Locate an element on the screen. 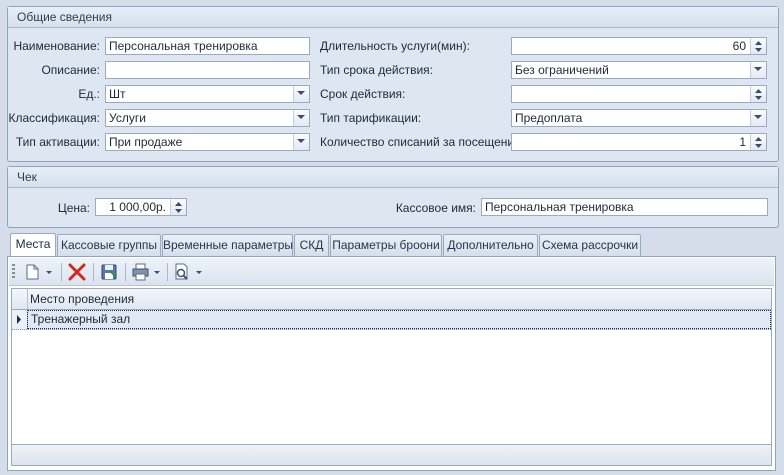  term-label: Срок действия: is located at coordinates (363, 94).